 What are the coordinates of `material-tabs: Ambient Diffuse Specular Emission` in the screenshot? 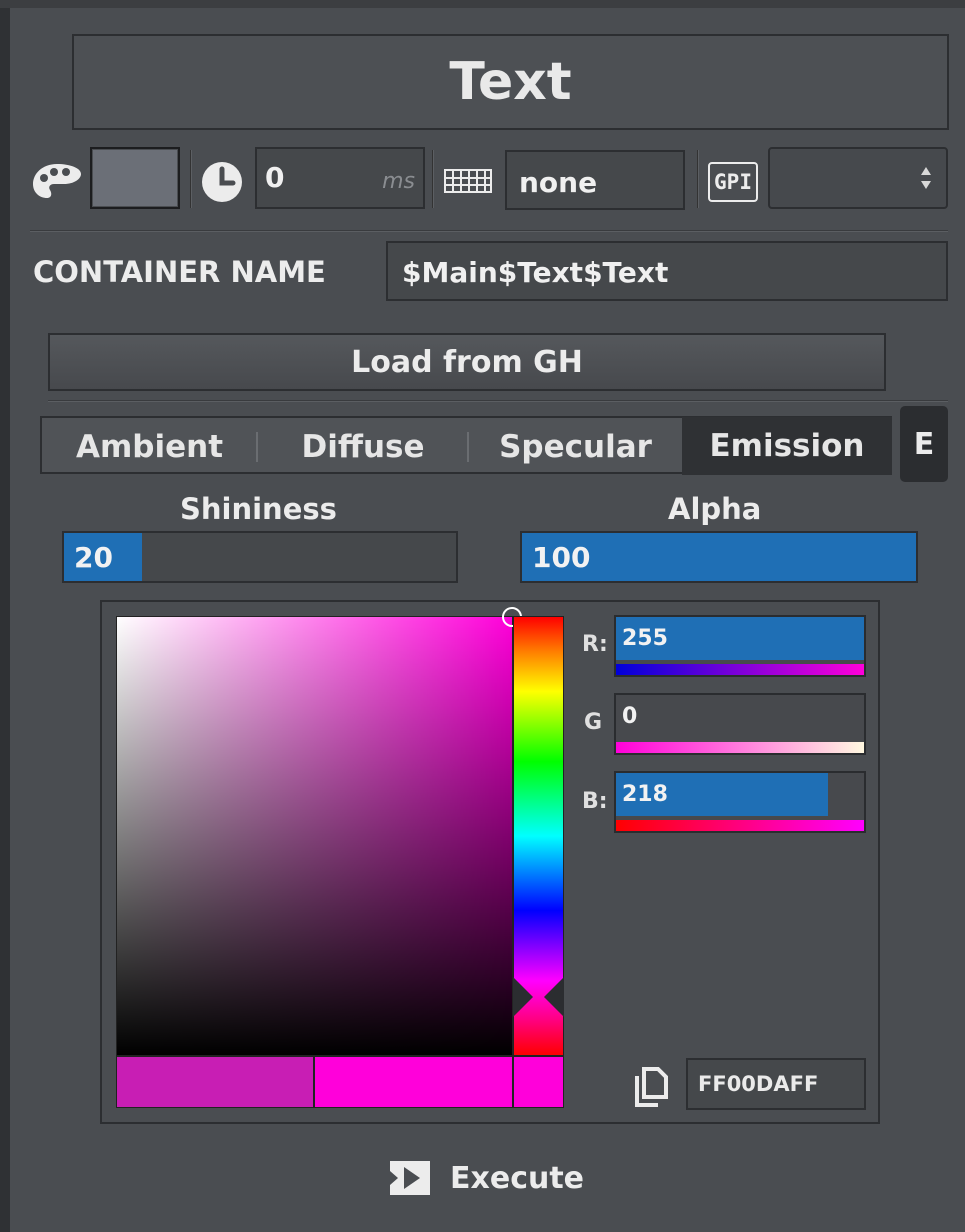 It's located at (466, 446).